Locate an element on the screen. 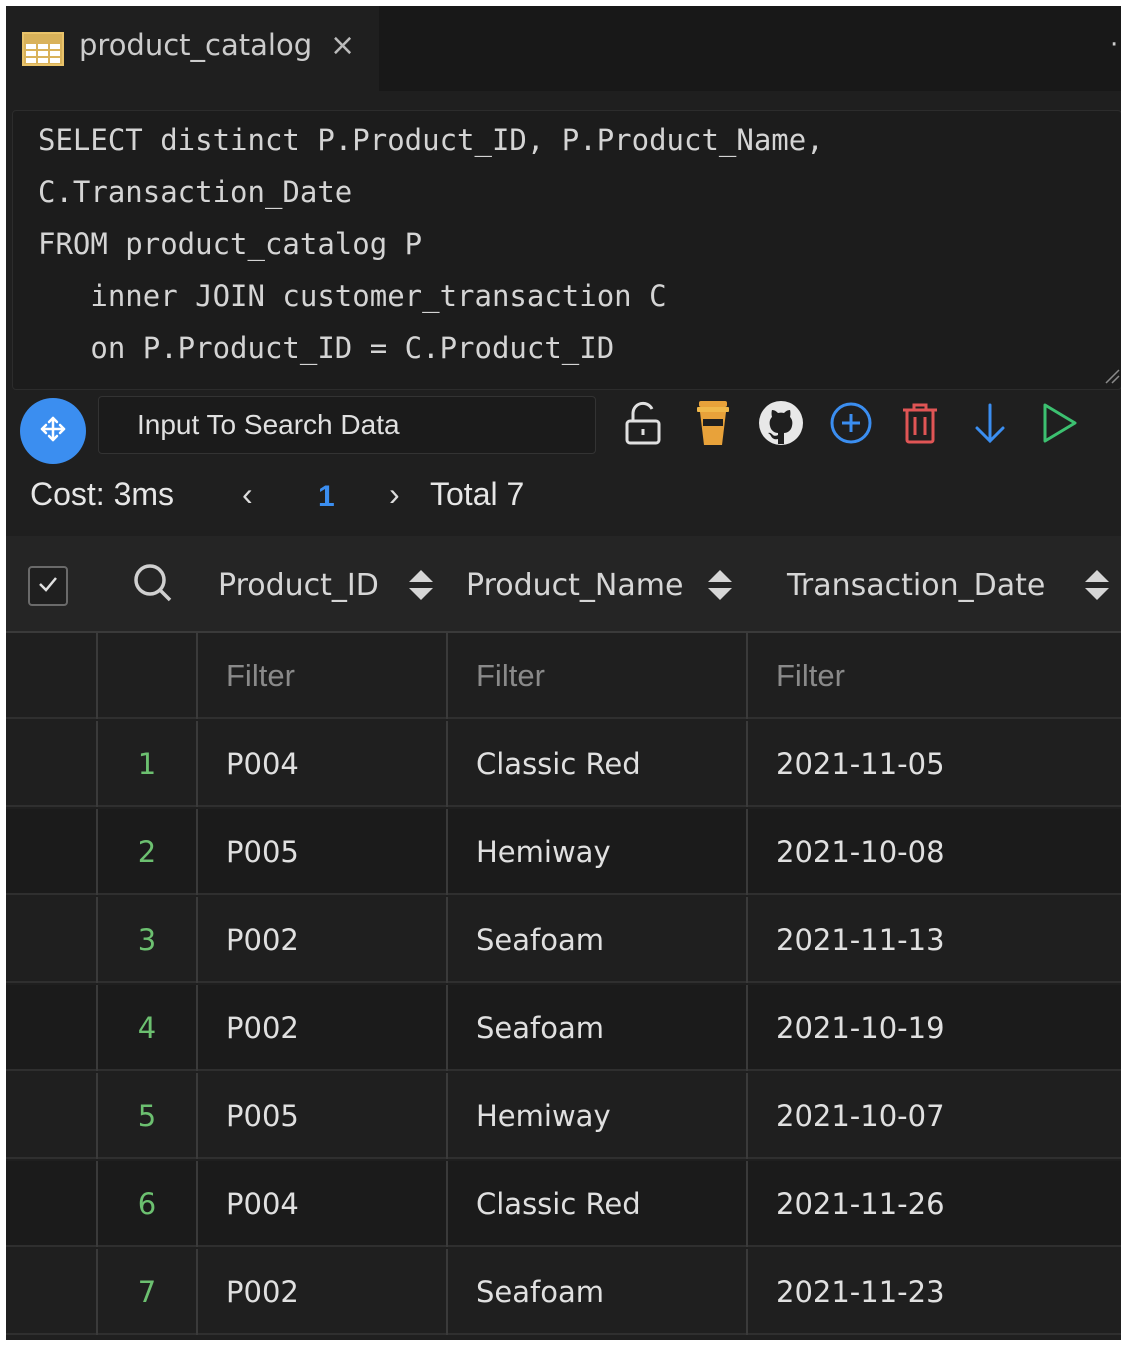  github-button is located at coordinates (781, 425).